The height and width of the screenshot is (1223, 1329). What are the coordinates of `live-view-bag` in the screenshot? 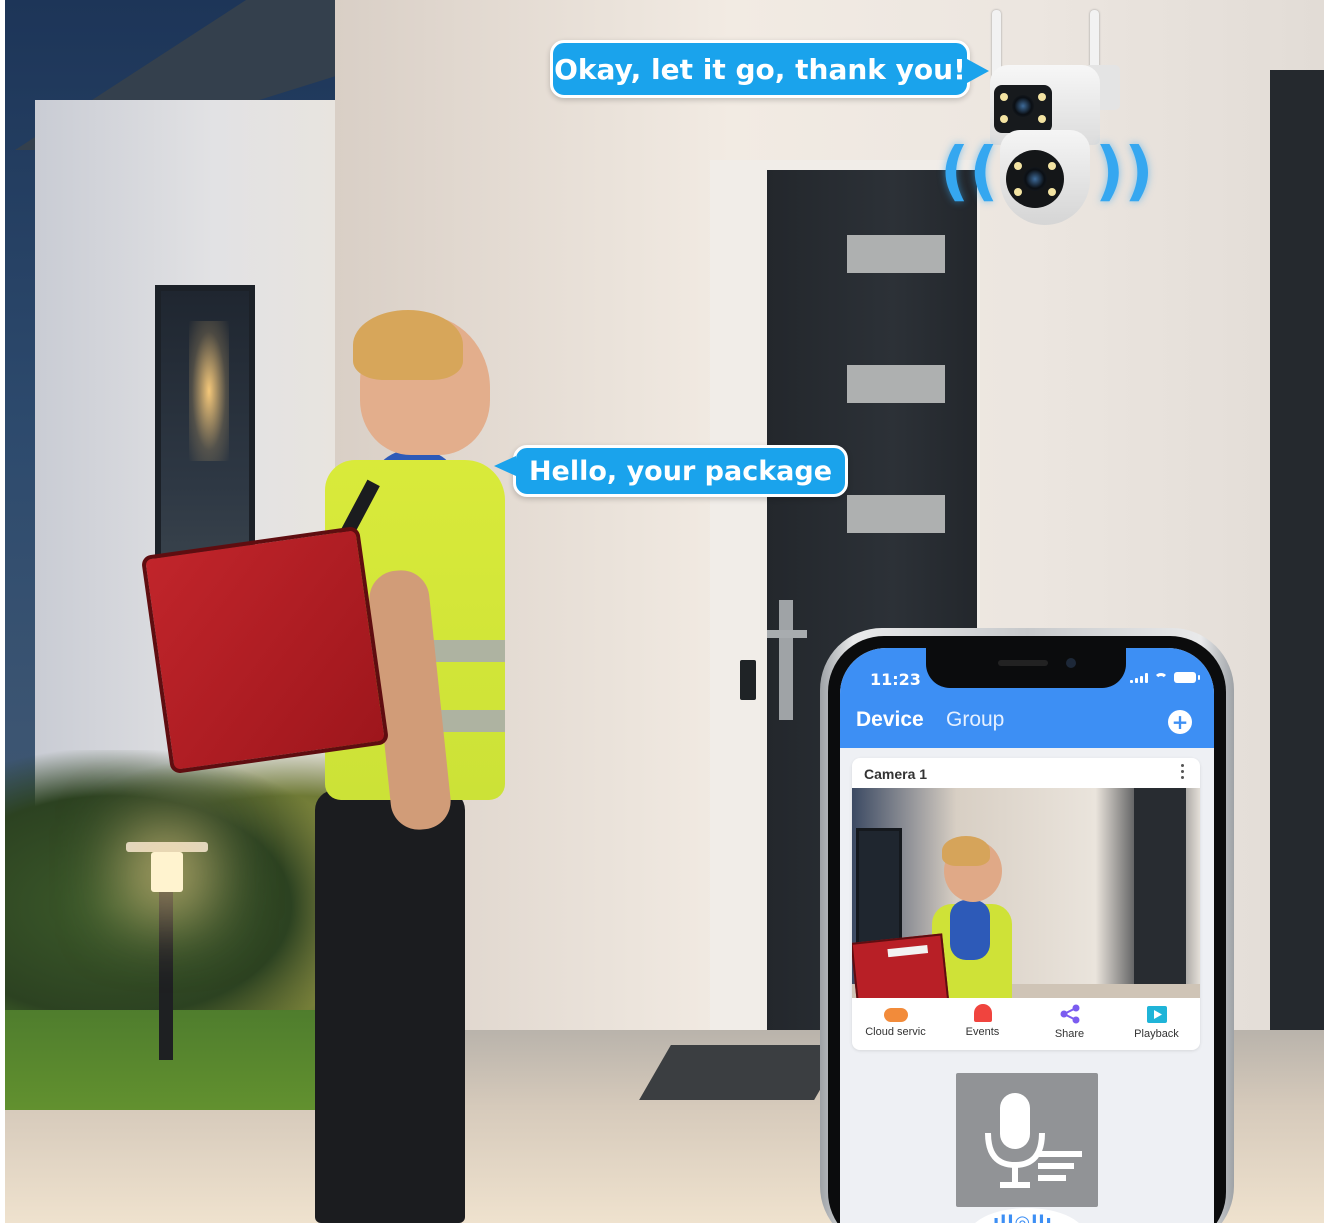 It's located at (901, 965).